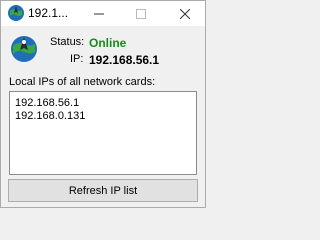 Image resolution: width=320 pixels, height=240 pixels. I want to click on minimize-button, so click(99, 13).